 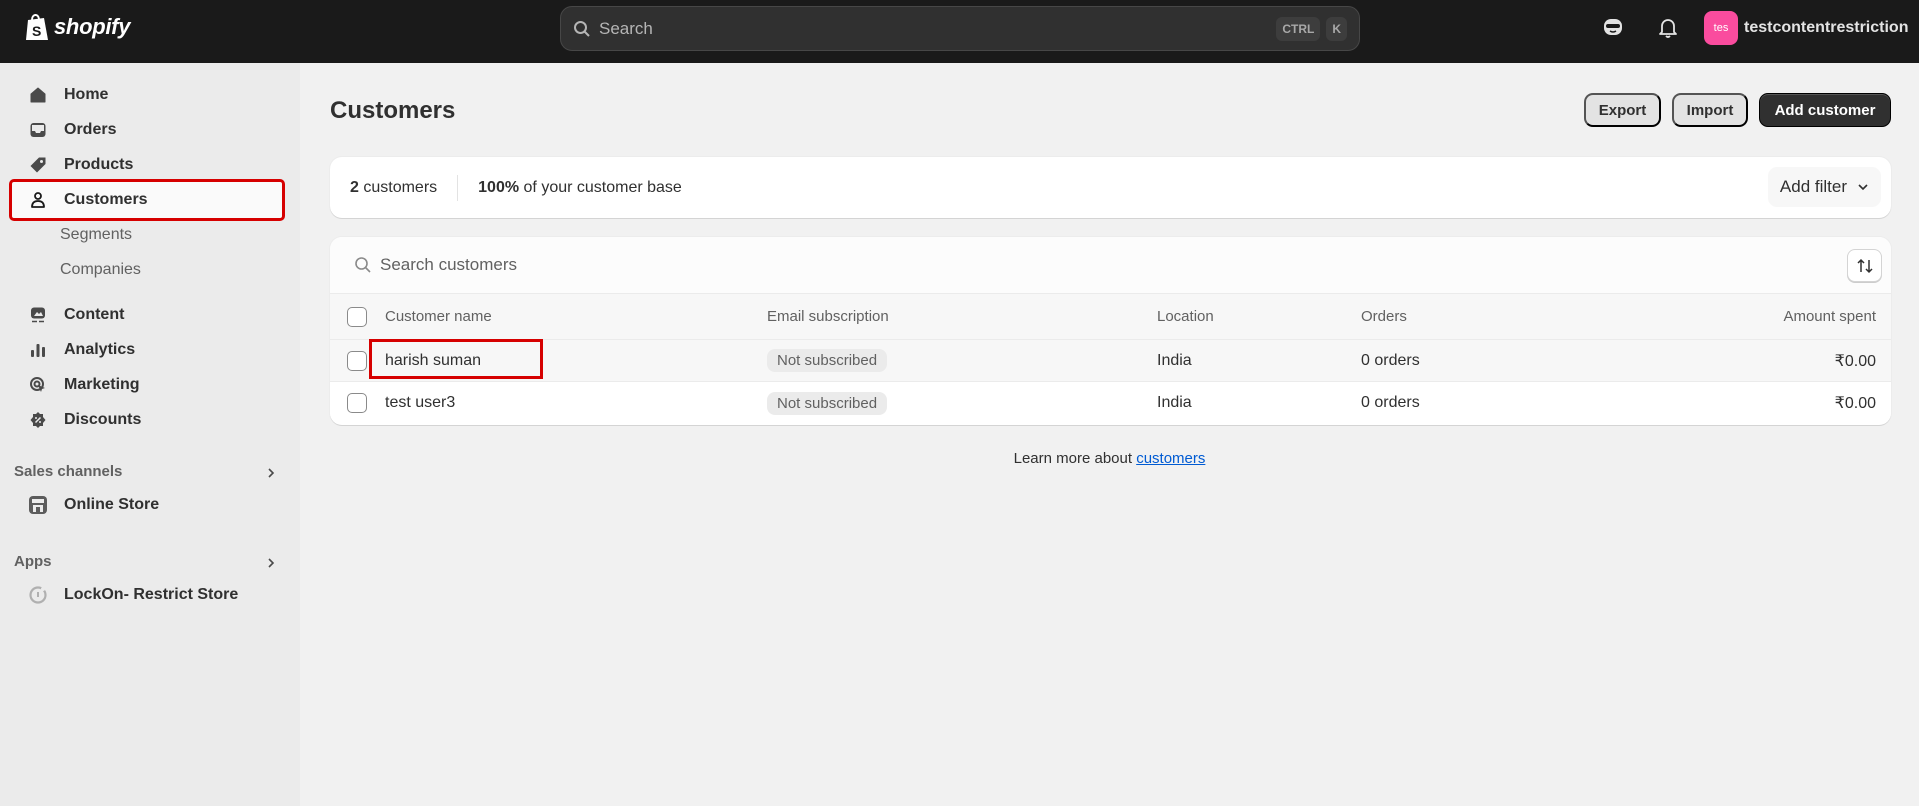 I want to click on add-filter-label: Add filter, so click(x=1813, y=186).